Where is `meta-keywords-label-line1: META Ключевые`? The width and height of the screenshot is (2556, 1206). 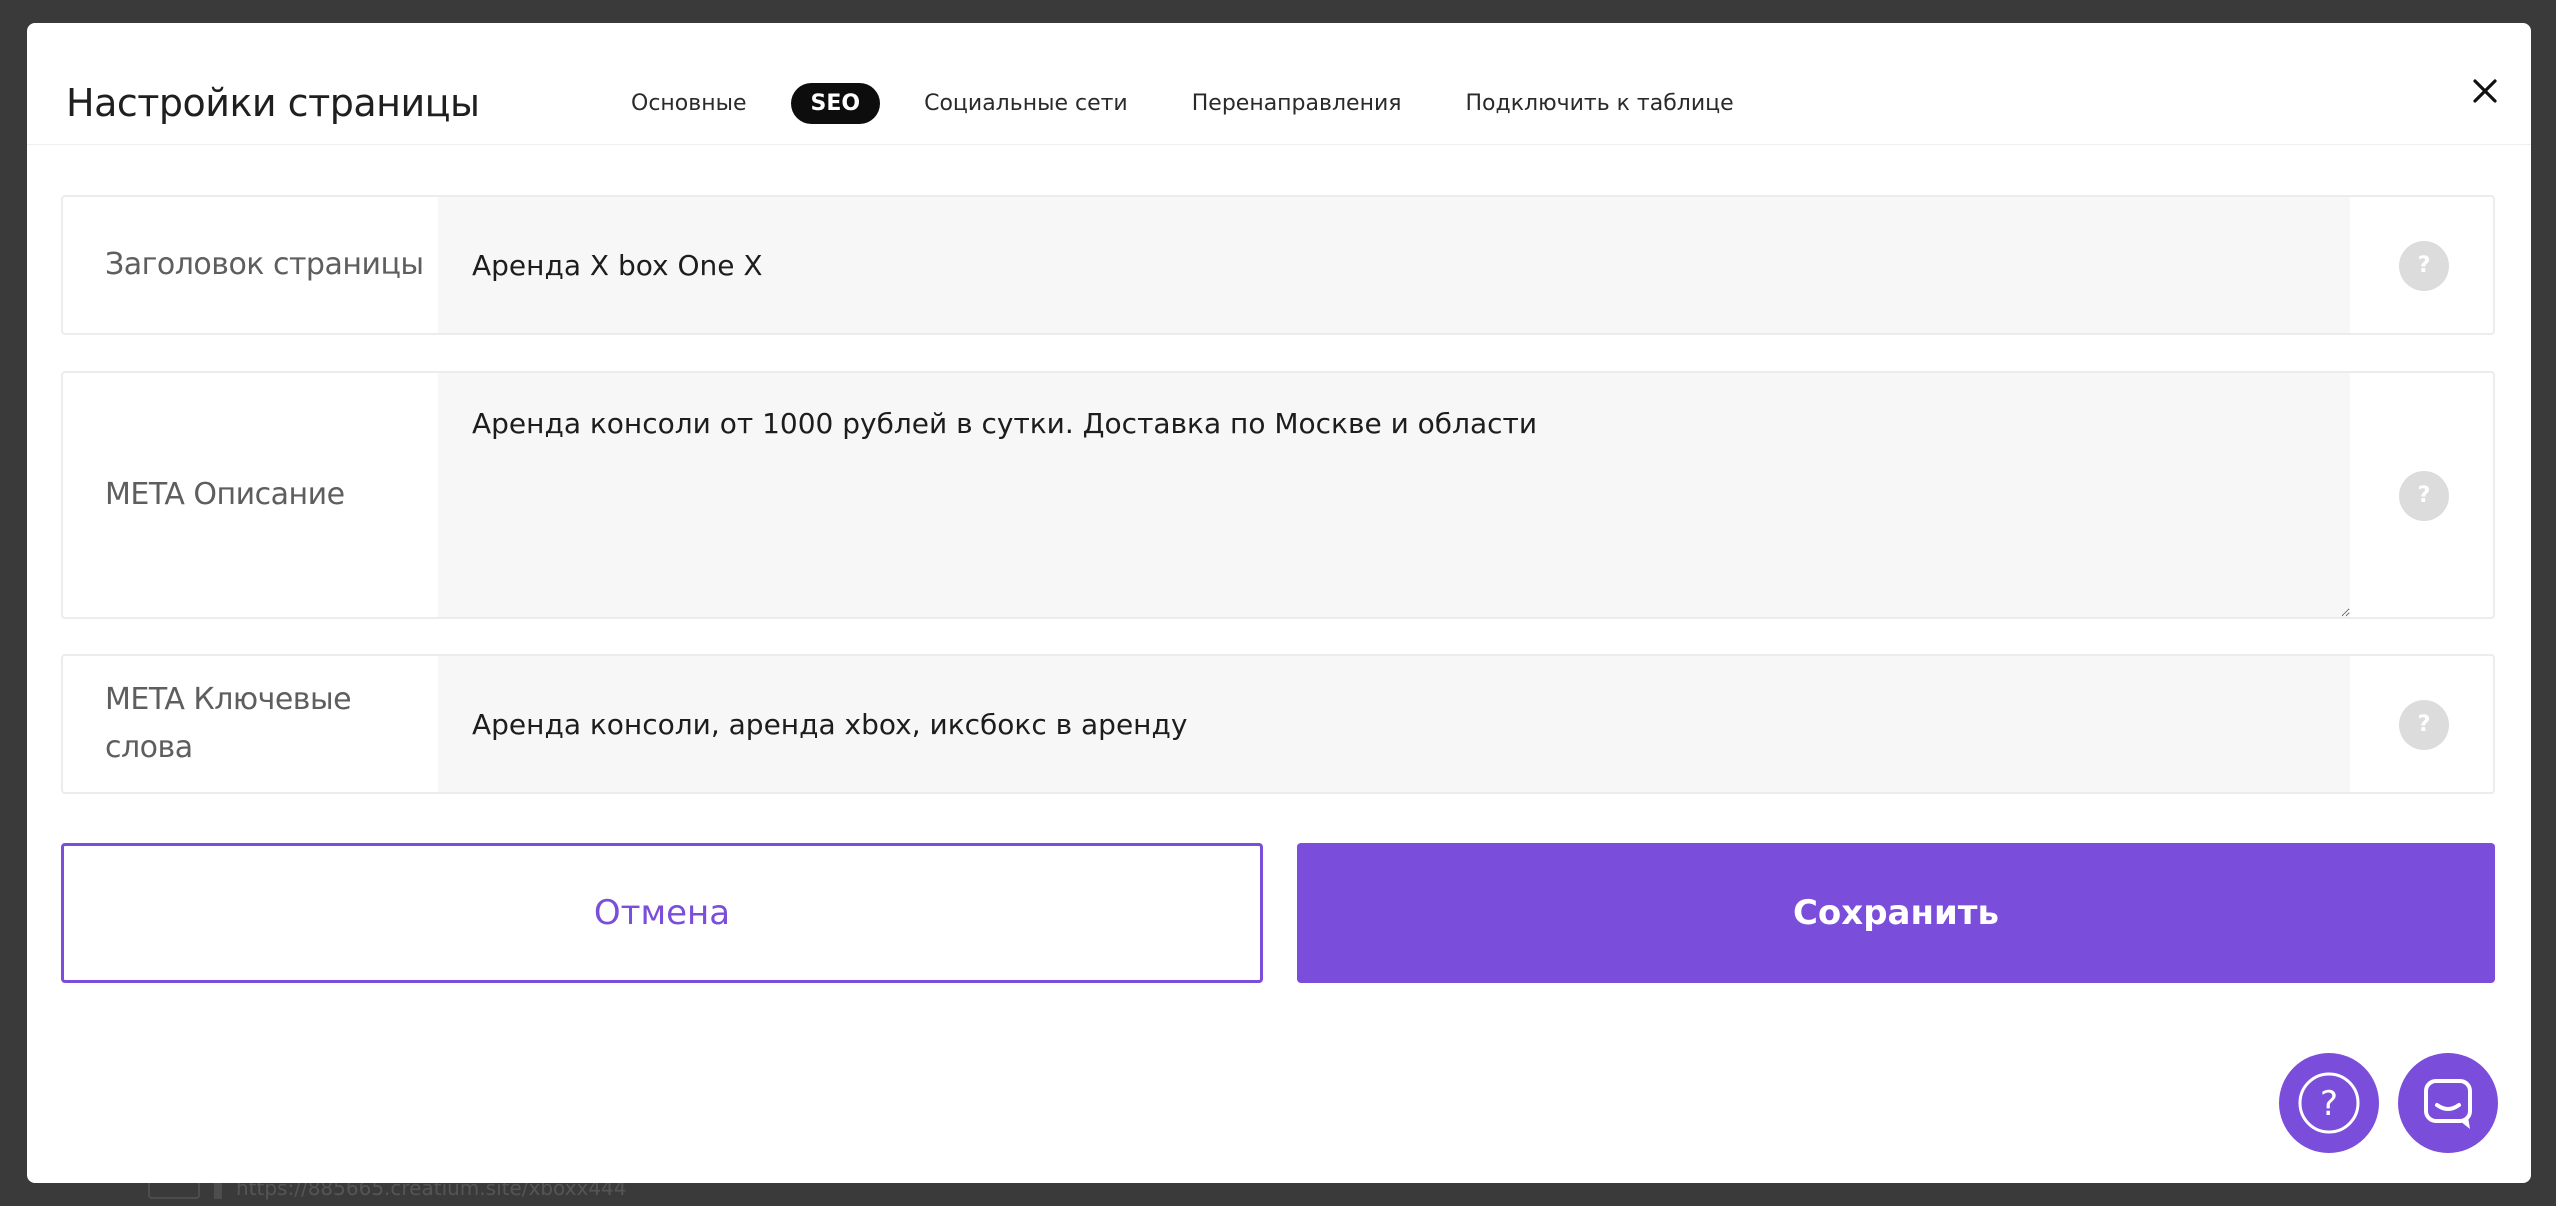
meta-keywords-label-line1: META Ключевые is located at coordinates (228, 699).